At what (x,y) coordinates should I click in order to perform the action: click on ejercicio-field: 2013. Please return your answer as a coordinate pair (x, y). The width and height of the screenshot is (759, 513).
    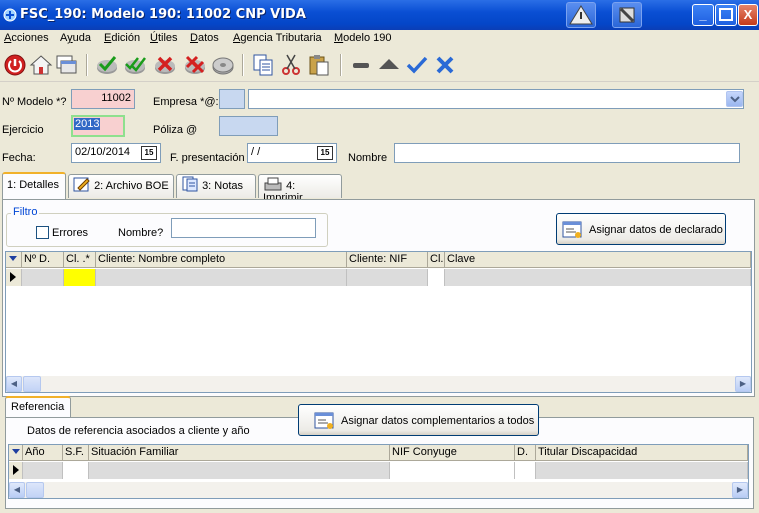
    Looking at the image, I should click on (98, 126).